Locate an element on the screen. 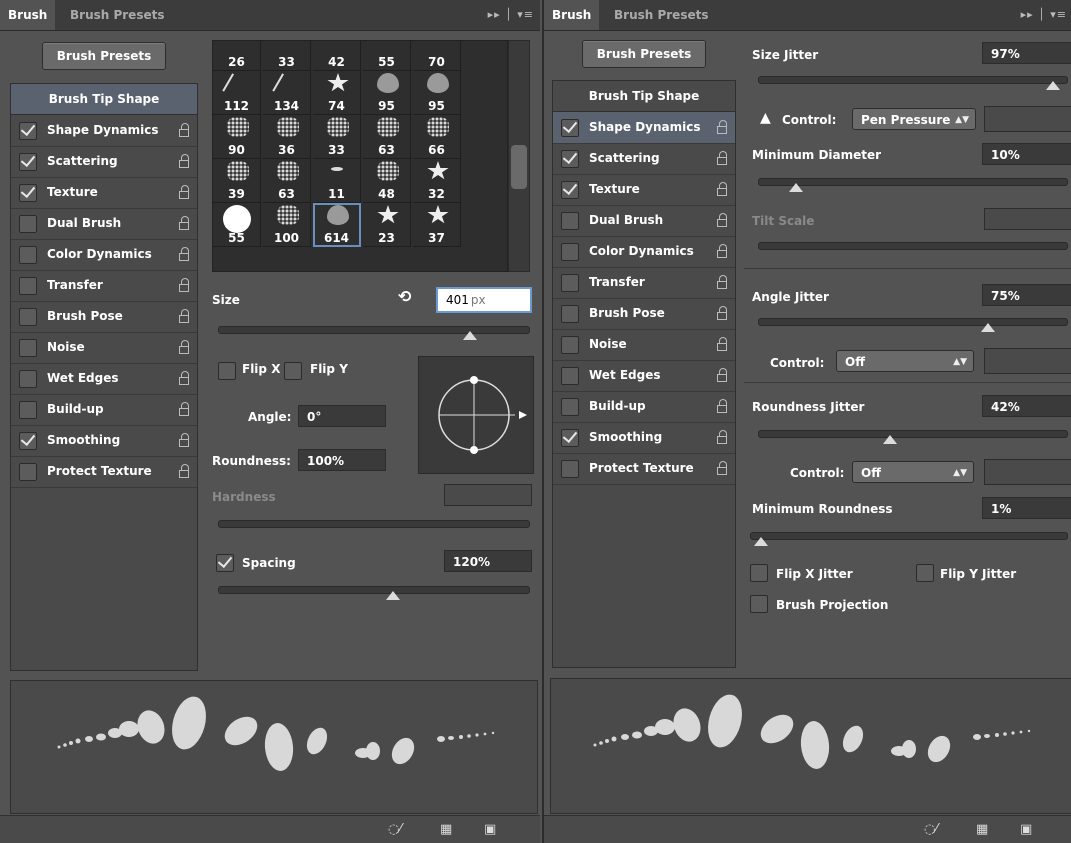 This screenshot has width=1071, height=843. flip-y-jitter-checkbox is located at coordinates (925, 573).